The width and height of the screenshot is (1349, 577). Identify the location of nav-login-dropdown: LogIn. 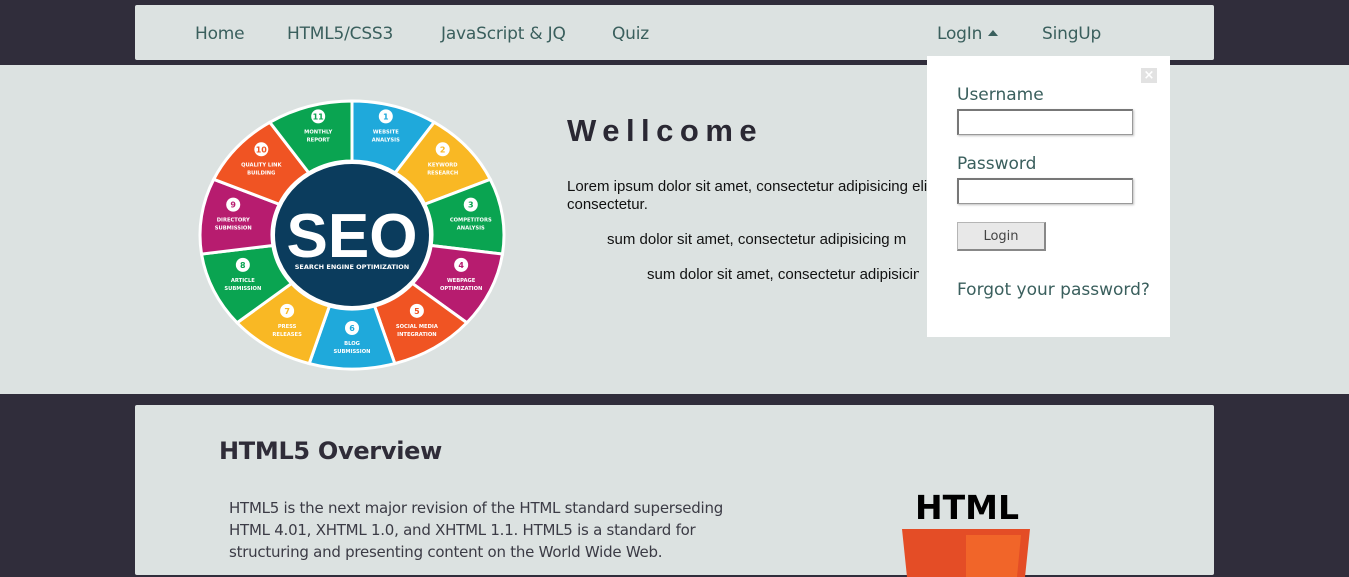
(968, 32).